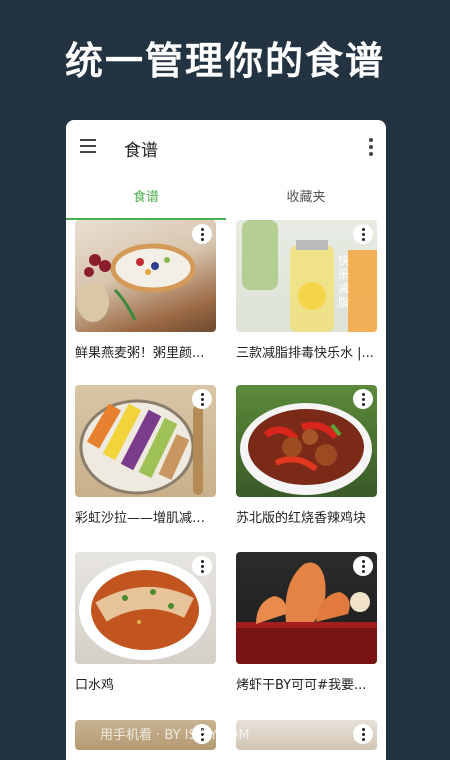 This screenshot has width=450, height=760. I want to click on recipe-card: 口水鸡, so click(145, 632).